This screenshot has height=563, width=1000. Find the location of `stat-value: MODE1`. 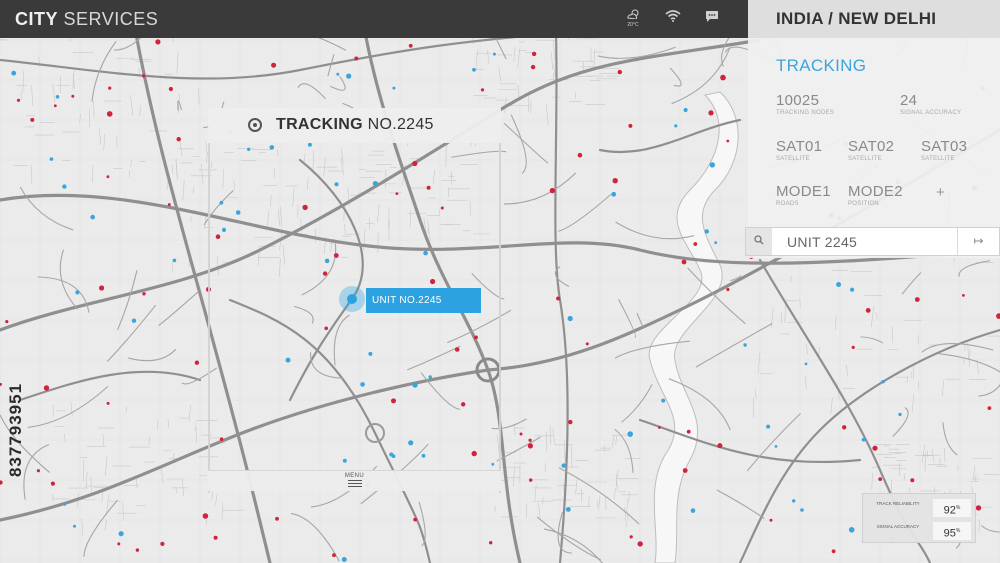

stat-value: MODE1 is located at coordinates (803, 191).